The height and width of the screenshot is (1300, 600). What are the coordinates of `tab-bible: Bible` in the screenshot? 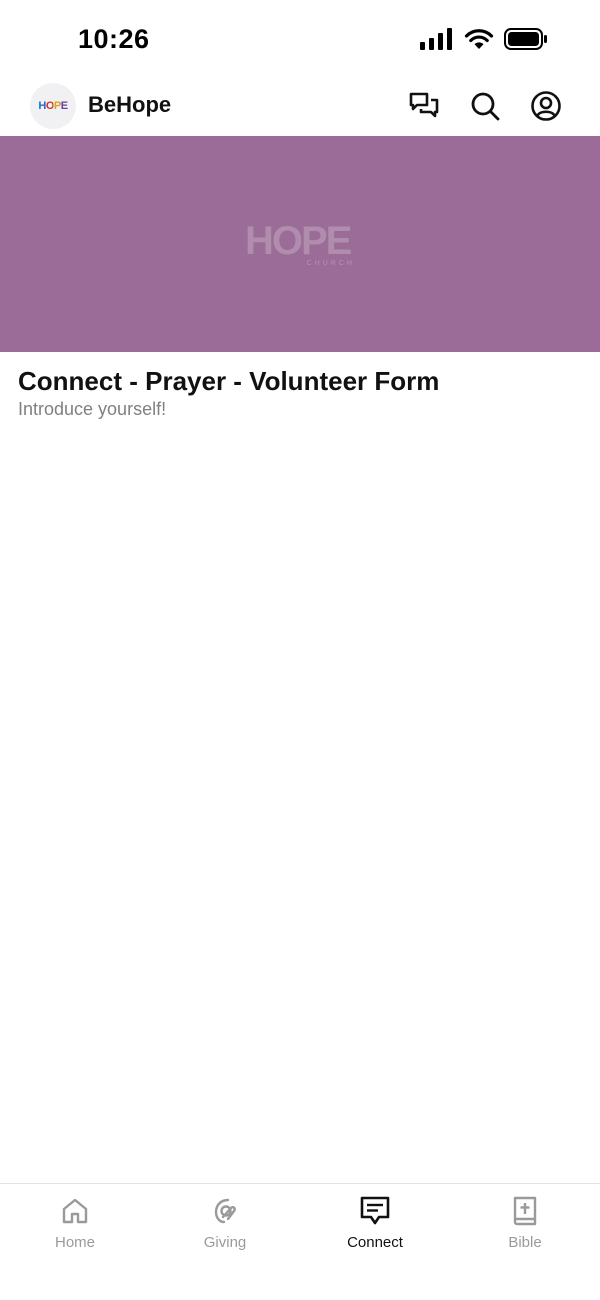 It's located at (525, 1224).